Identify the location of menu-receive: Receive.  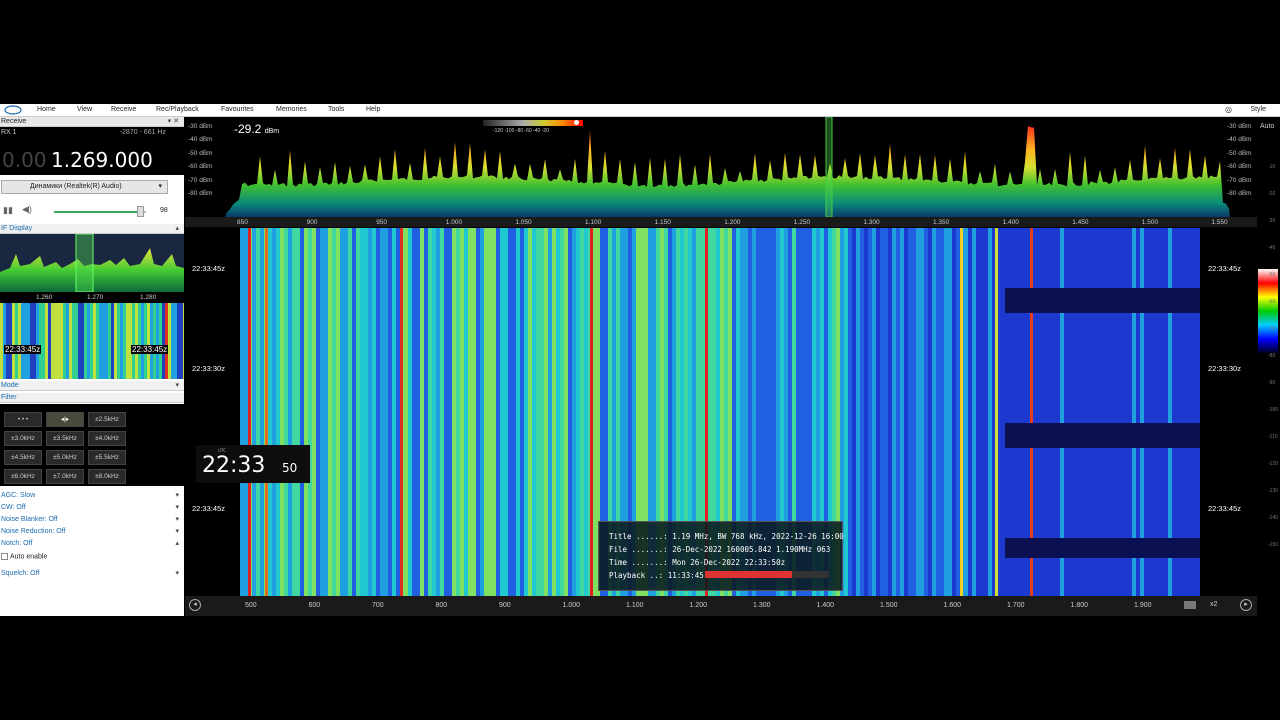
(123, 109).